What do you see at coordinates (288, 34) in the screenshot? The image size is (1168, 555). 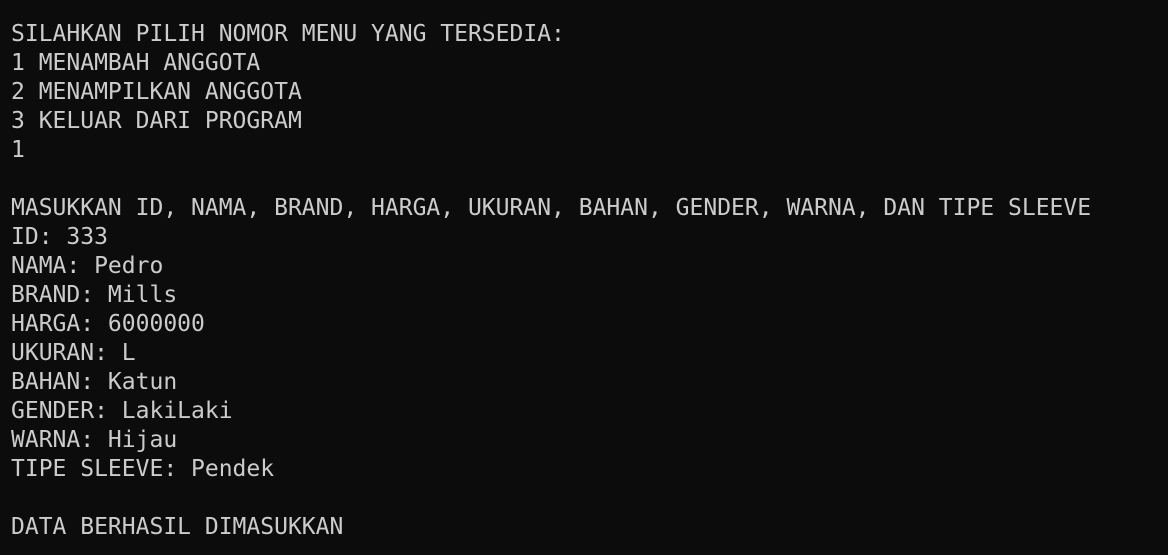 I see `menu-prompt-line: SILAHKAN PILIH NOMOR MENU YANG TERSEDIA:` at bounding box center [288, 34].